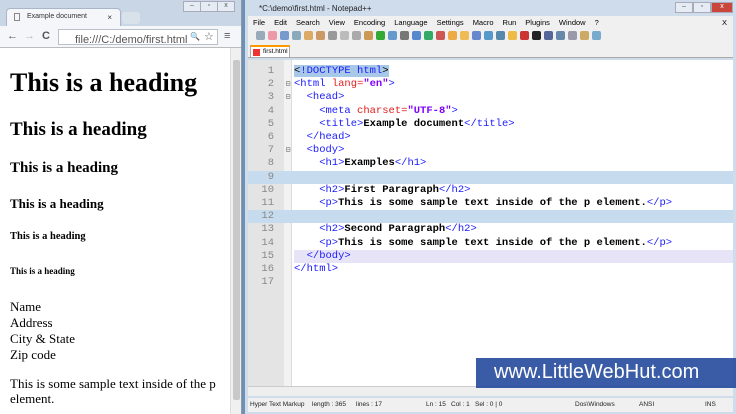 This screenshot has height=414, width=736. Describe the element at coordinates (29, 36) in the screenshot. I see `forward-icon: →` at that location.